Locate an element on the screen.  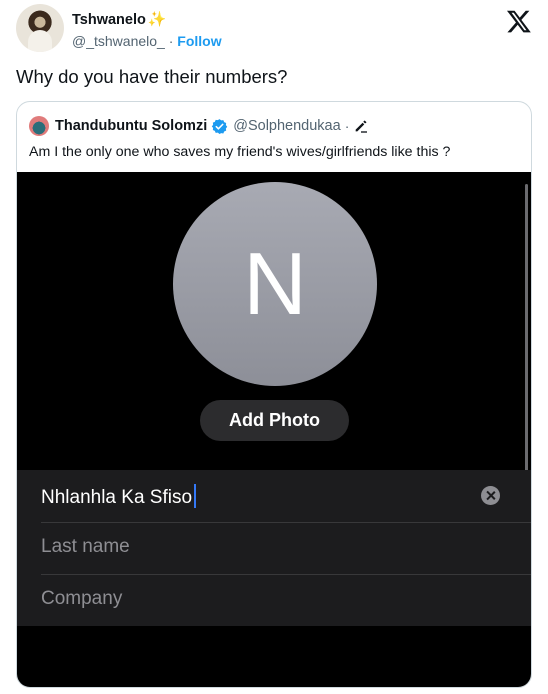
first-name-value: Nhlanhla Ka Sfiso is located at coordinates (119, 496).